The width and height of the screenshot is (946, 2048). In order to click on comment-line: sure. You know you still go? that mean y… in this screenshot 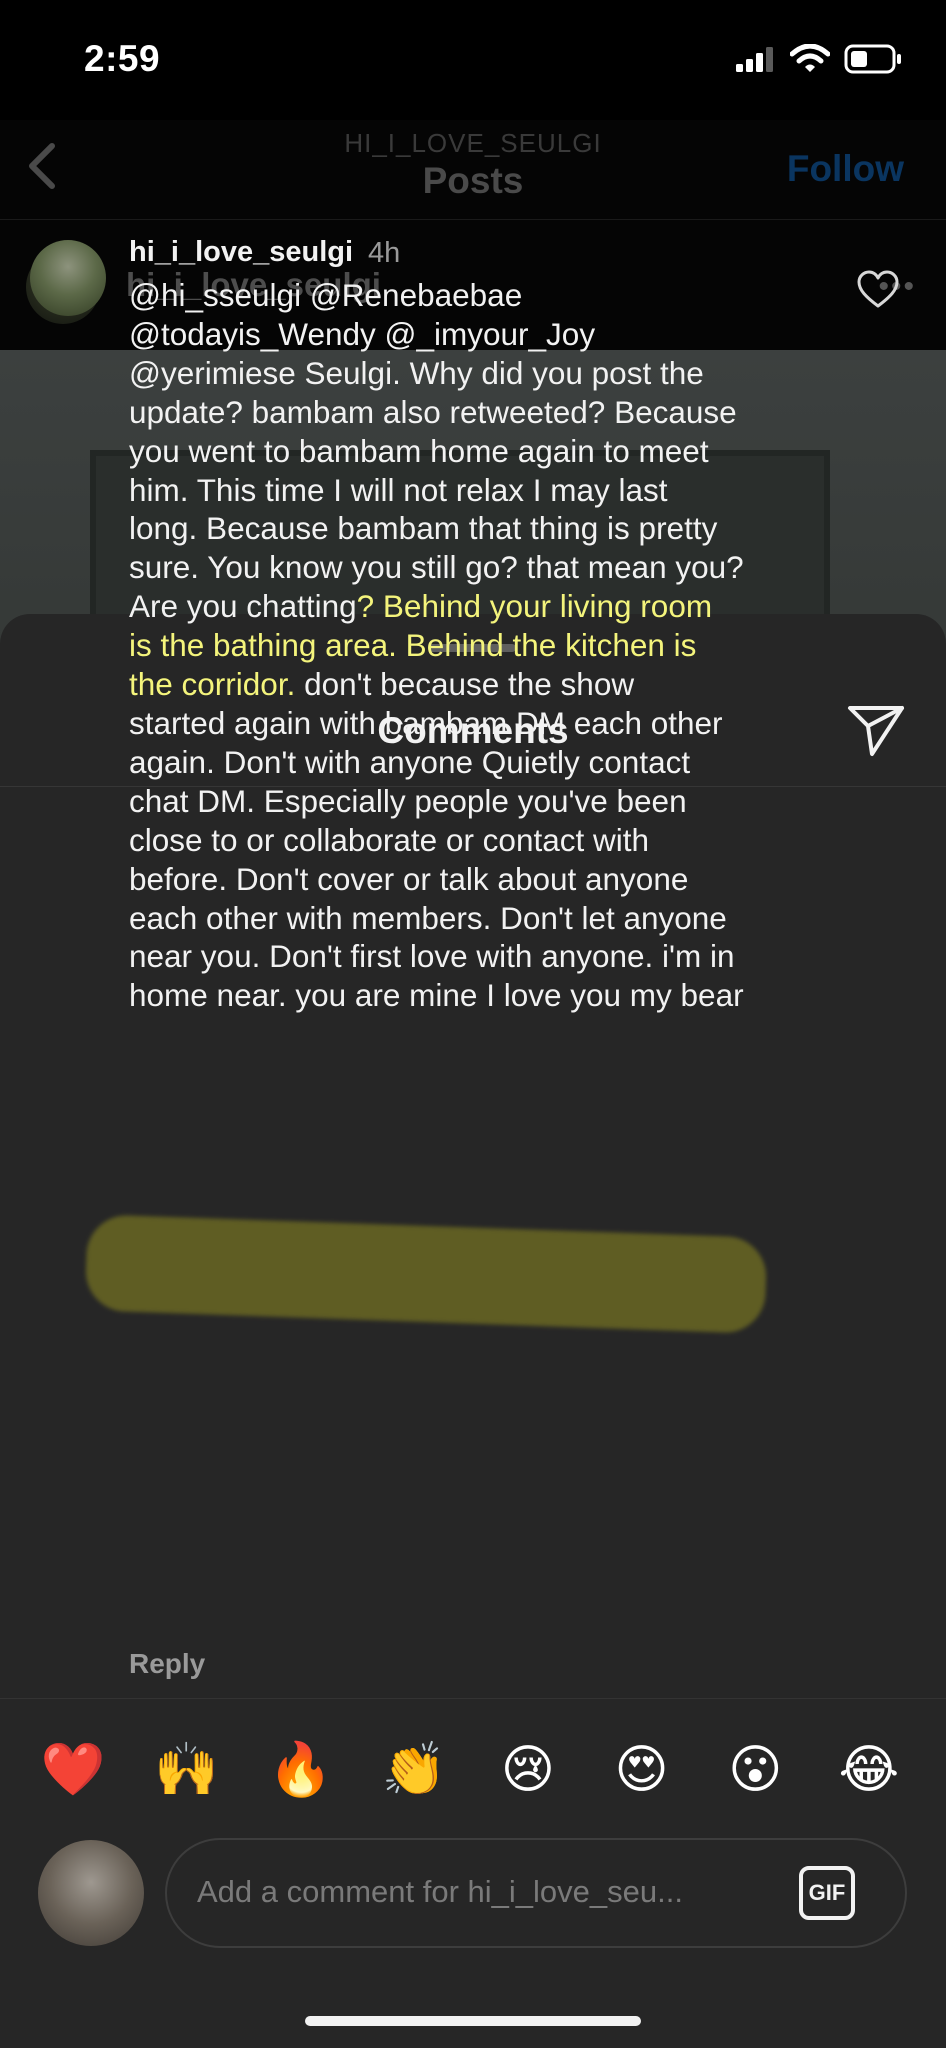, I will do `click(436, 567)`.